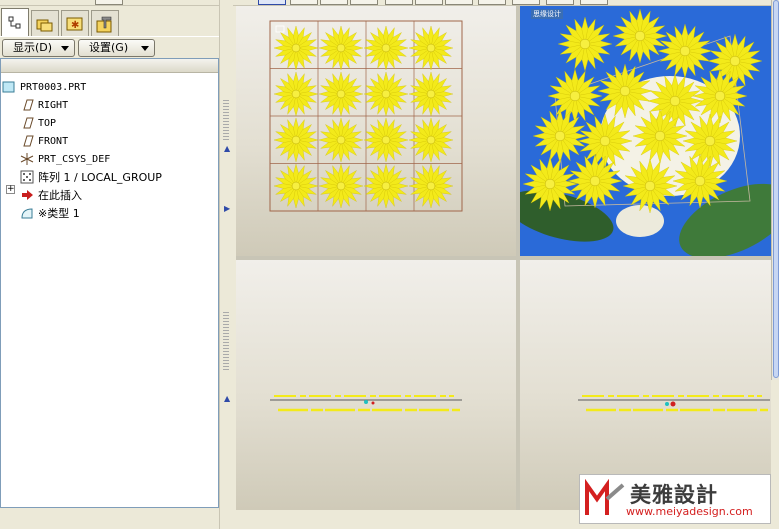 Image resolution: width=779 pixels, height=529 pixels. Describe the element at coordinates (100, 177) in the screenshot. I see `tree-item-label: 阵列 1 / LOCAL_GROUP` at that location.